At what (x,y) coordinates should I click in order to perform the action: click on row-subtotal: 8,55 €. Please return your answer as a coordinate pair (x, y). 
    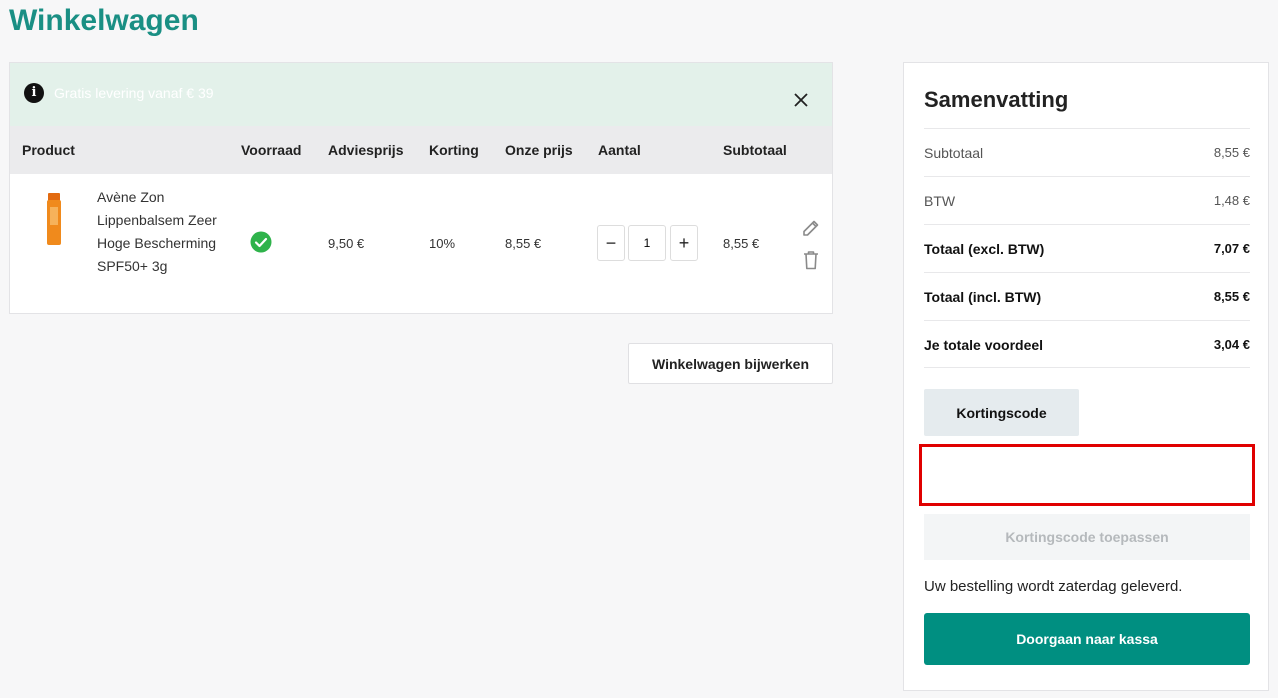
    Looking at the image, I should click on (741, 243).